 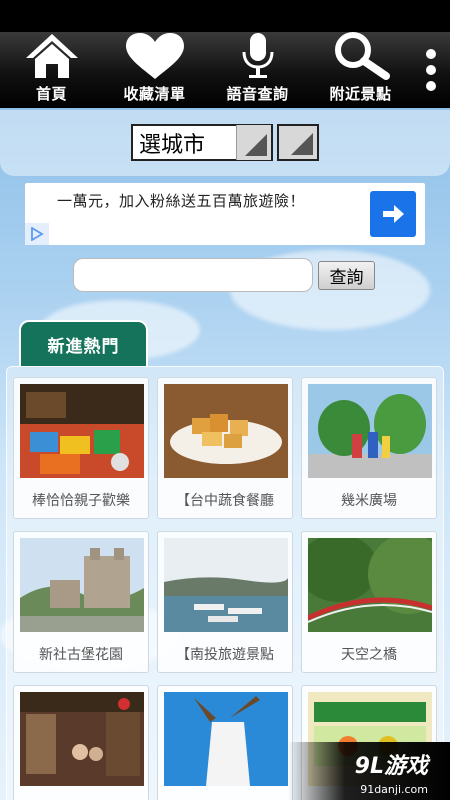 I want to click on microphone-icon, so click(x=257, y=55).